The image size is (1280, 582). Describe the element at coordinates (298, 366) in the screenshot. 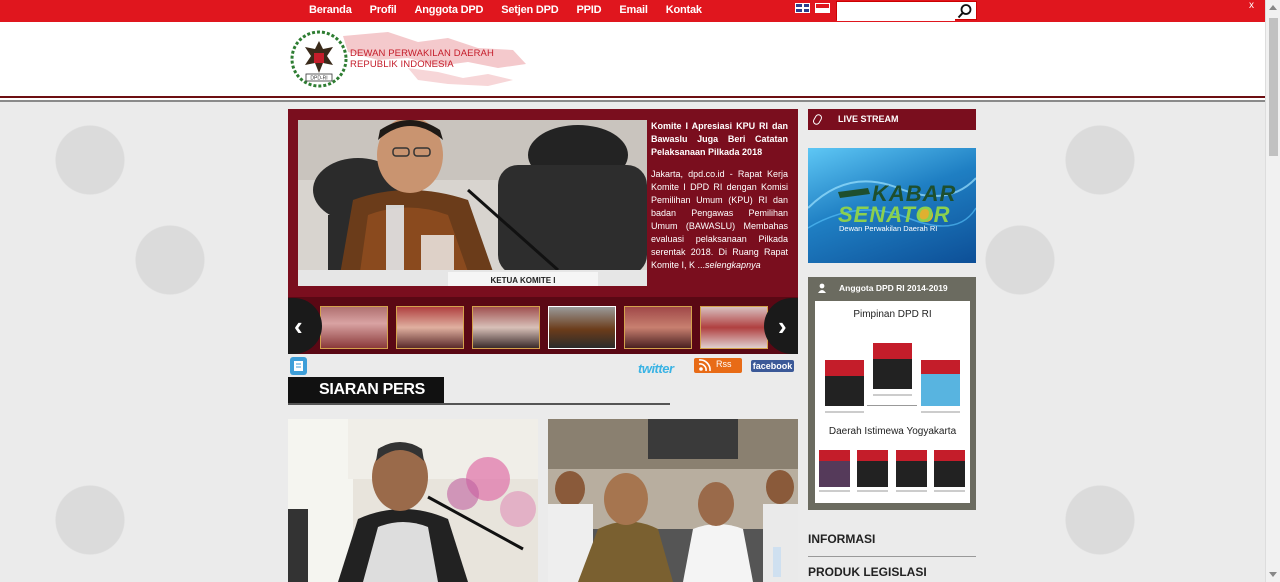

I see `document-icon` at that location.